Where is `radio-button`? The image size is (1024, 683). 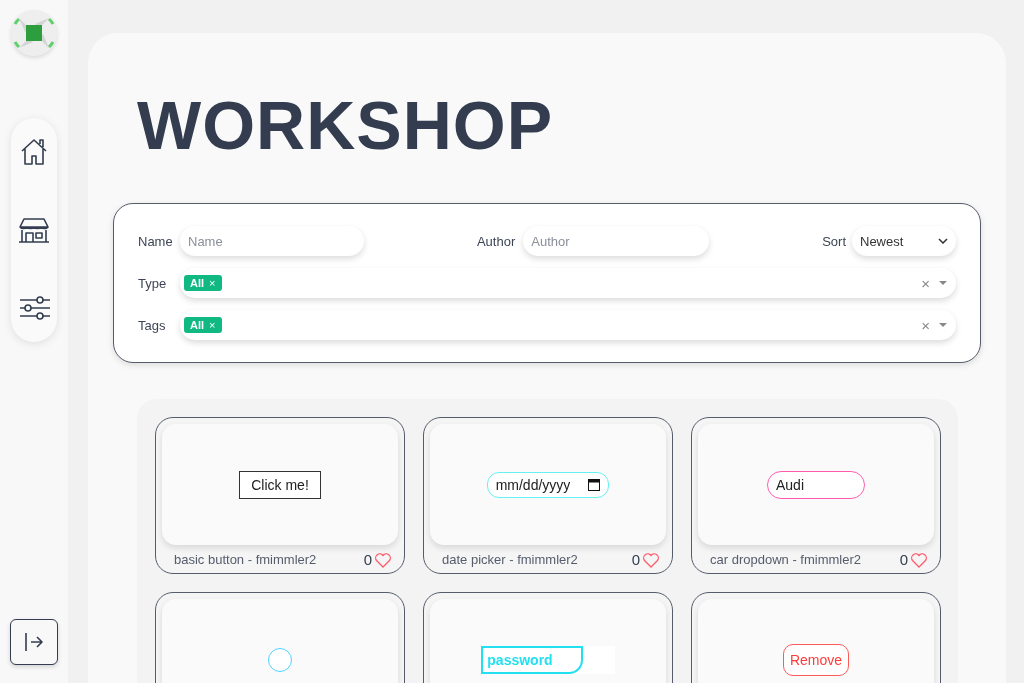
radio-button is located at coordinates (280, 659).